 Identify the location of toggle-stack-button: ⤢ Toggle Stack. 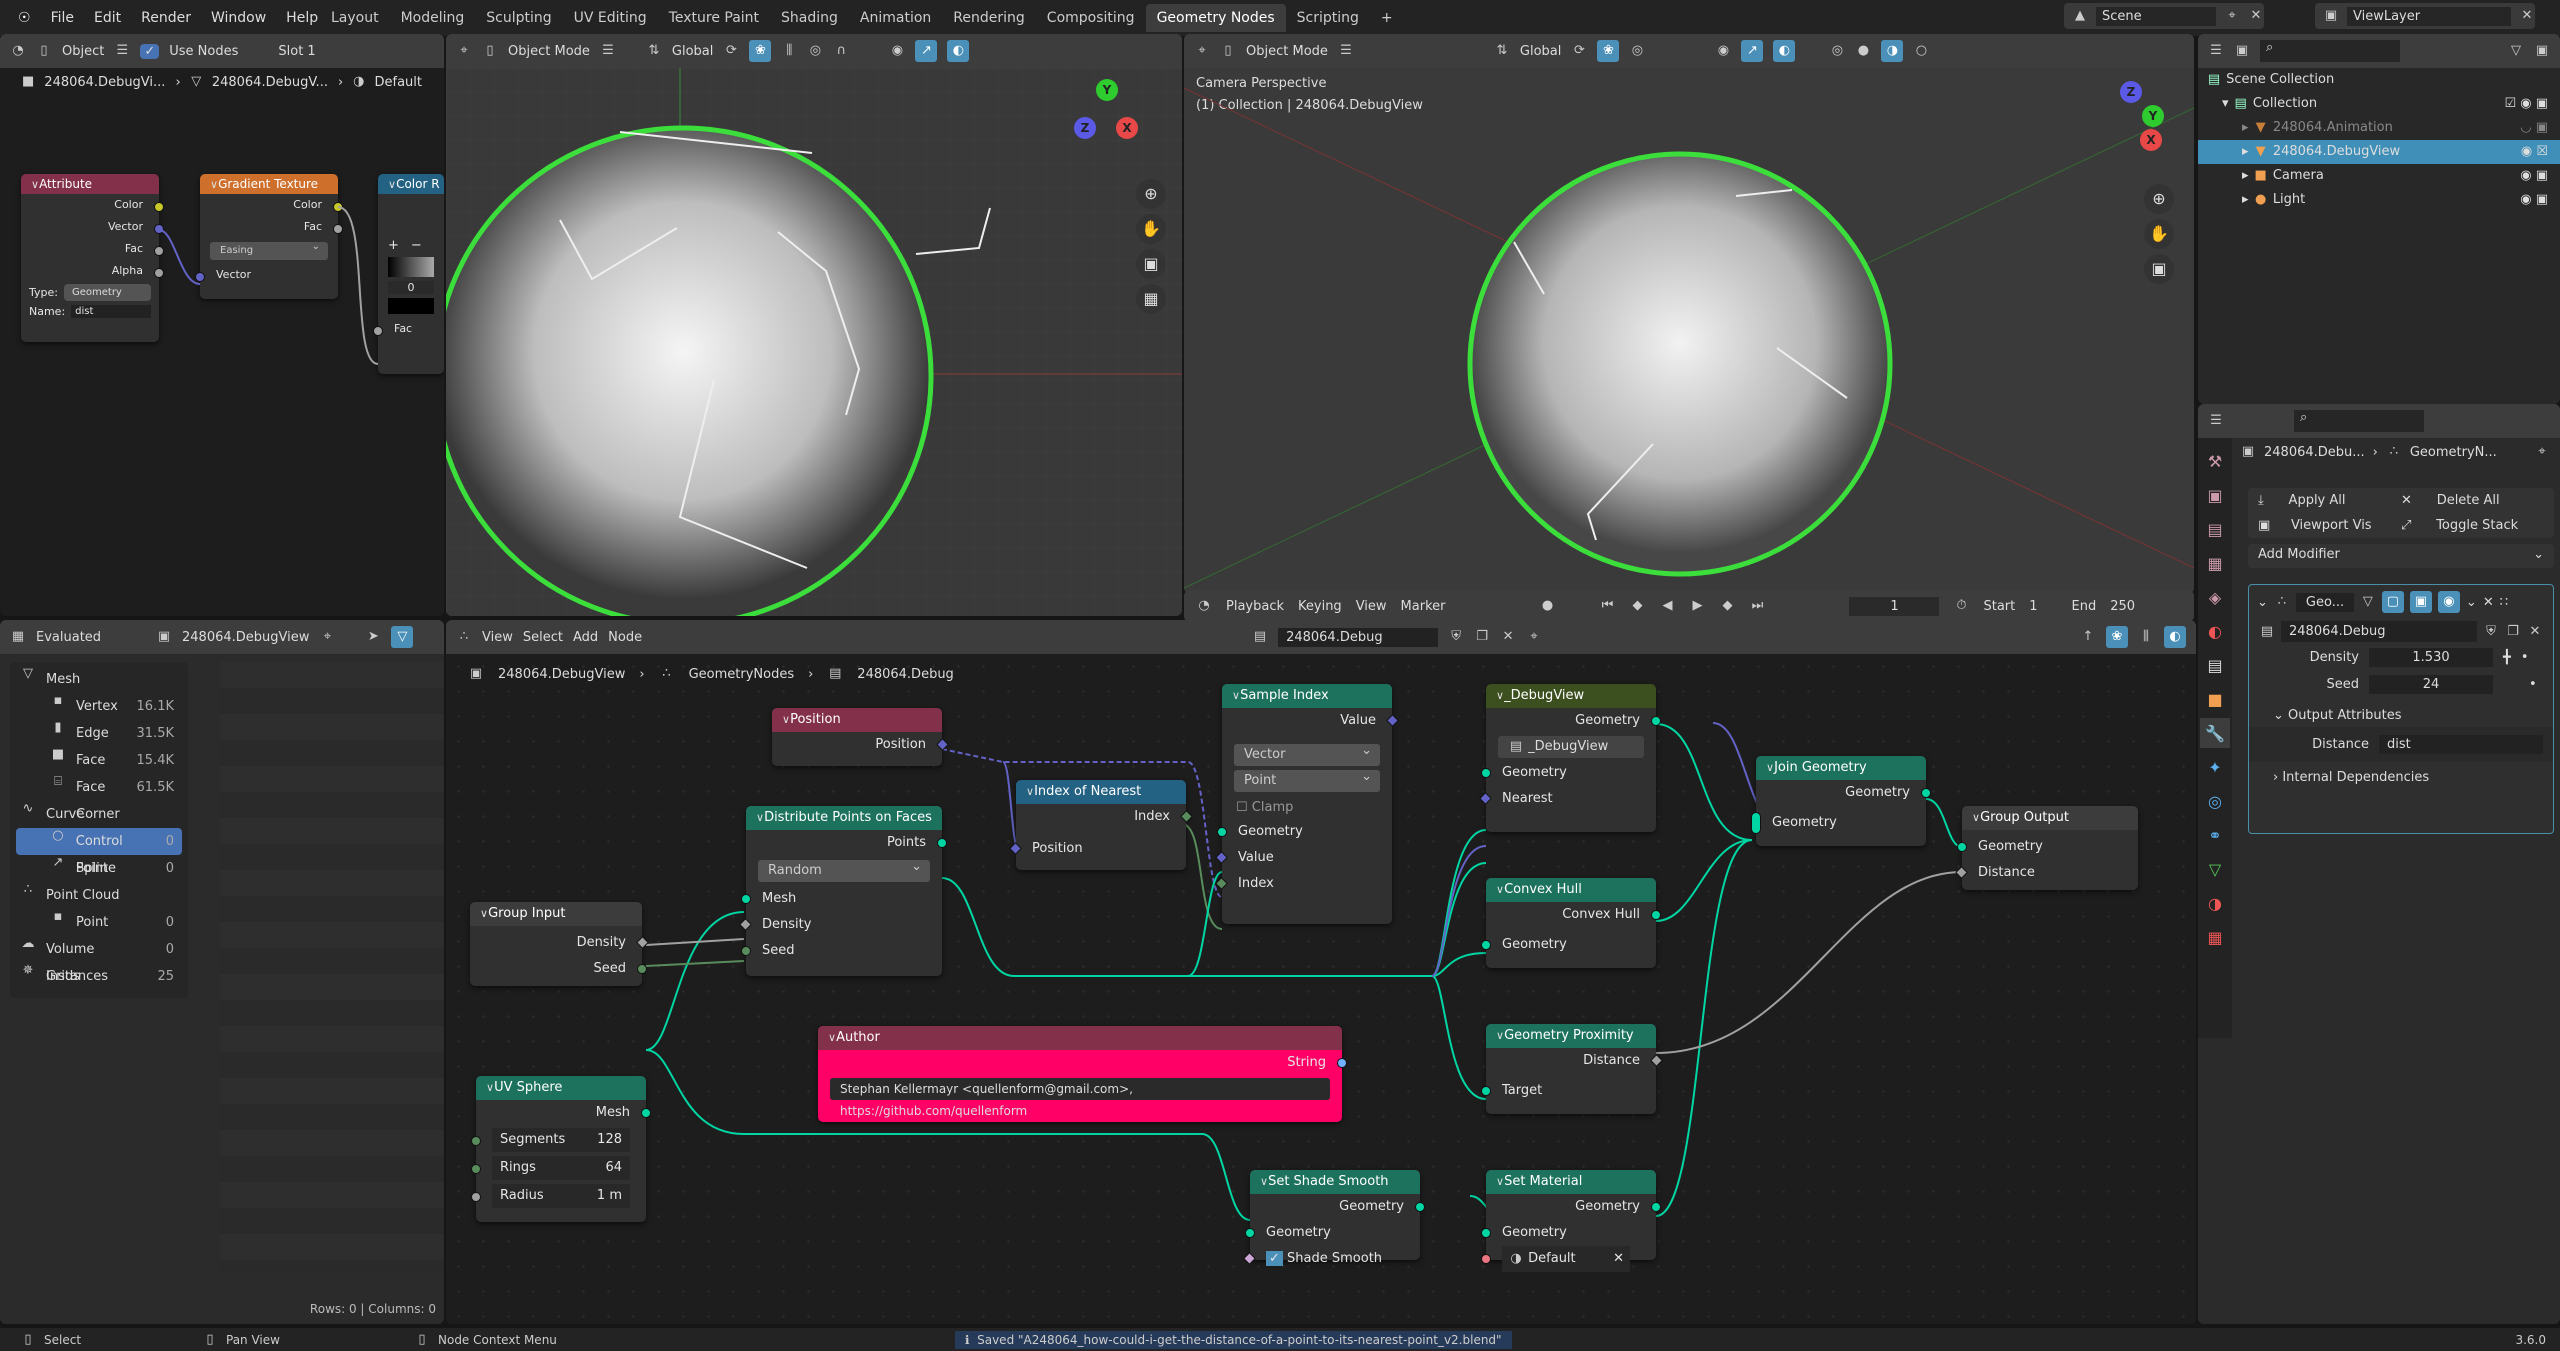
(2477, 525).